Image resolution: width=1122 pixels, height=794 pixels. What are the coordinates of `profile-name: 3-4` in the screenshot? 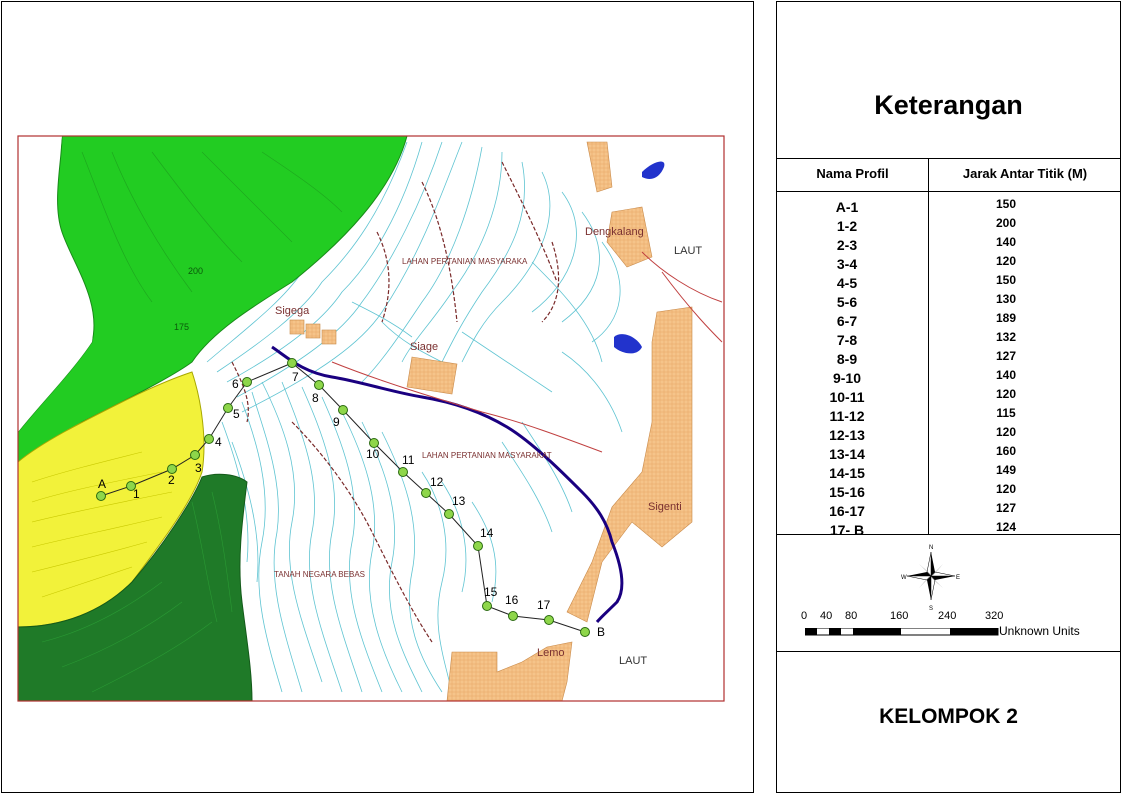 It's located at (847, 264).